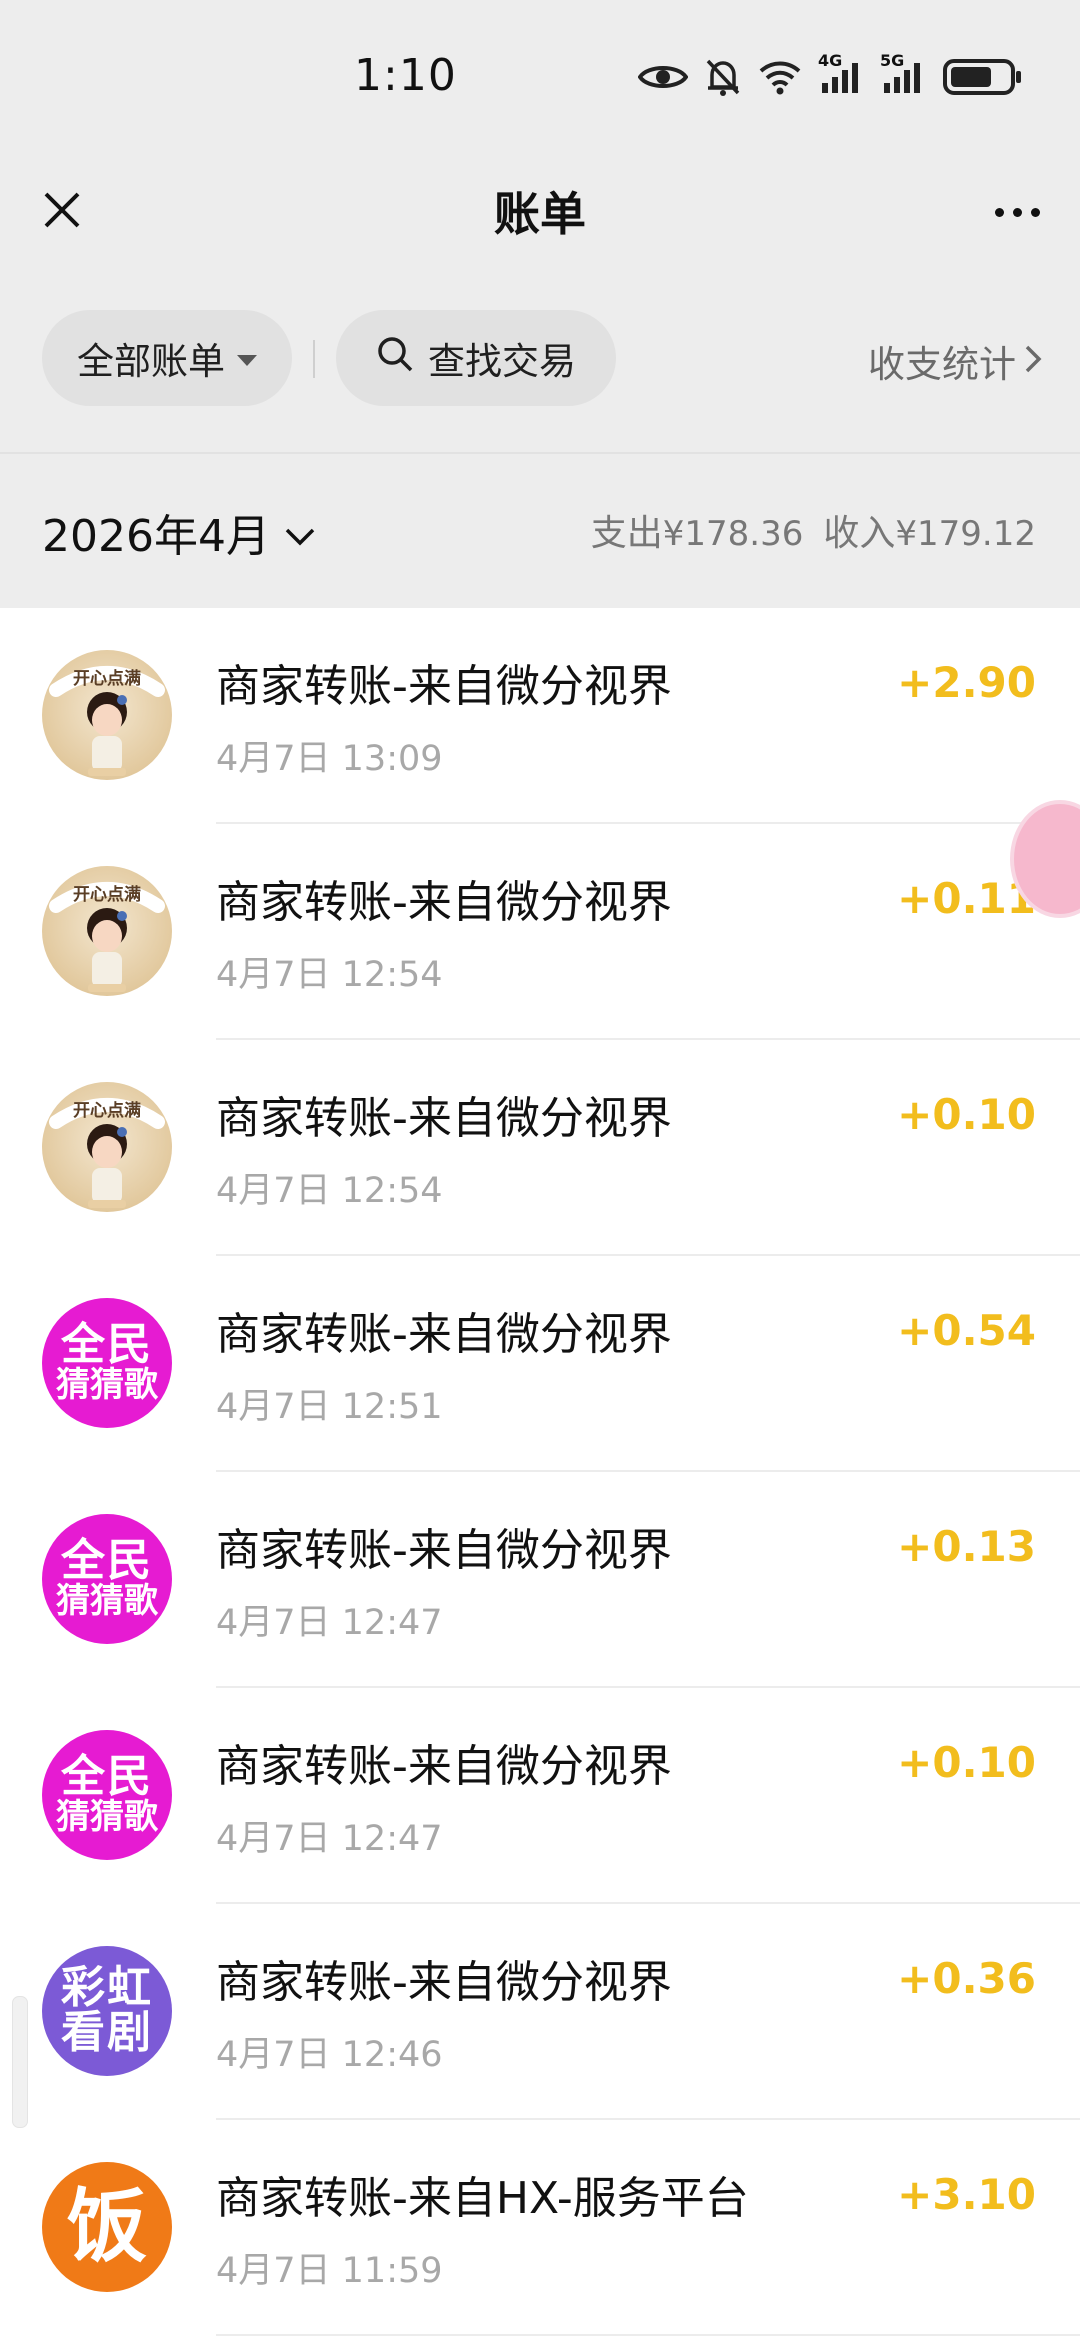  Describe the element at coordinates (107, 1988) in the screenshot. I see `avatar-line1: 彩虹` at that location.